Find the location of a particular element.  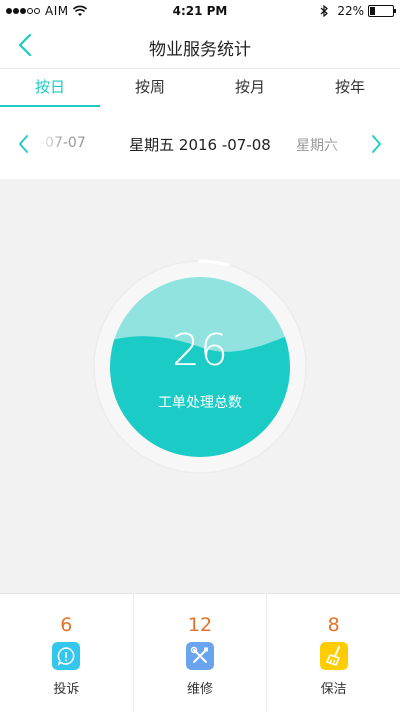

next-date-button is located at coordinates (376, 144).